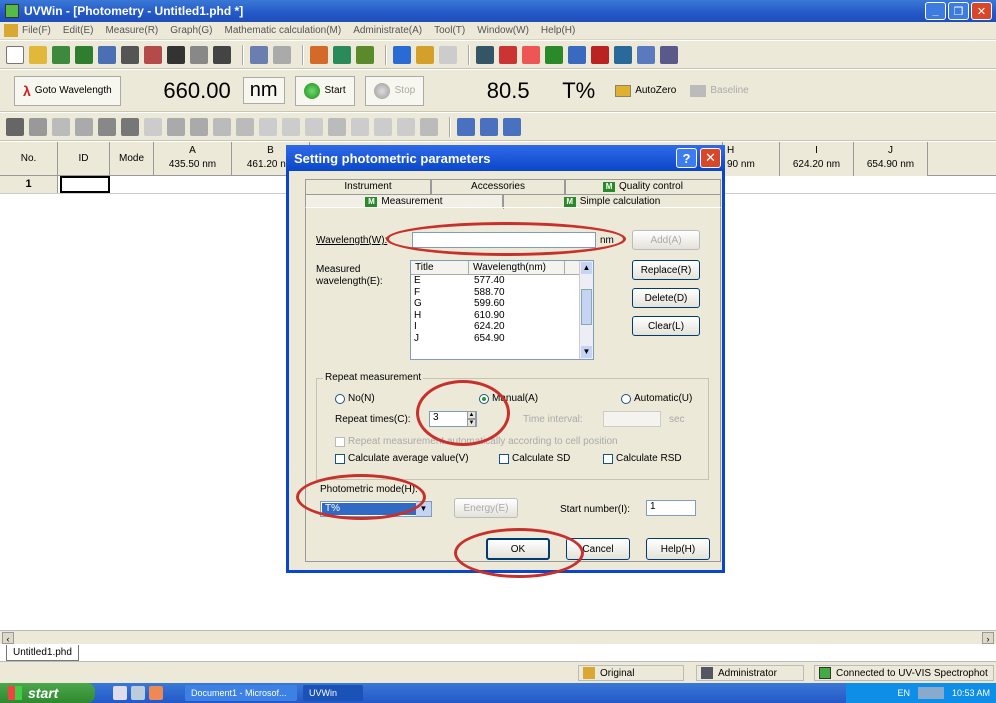 The image size is (996, 703). I want to click on derivative-icon, so click(406, 126).